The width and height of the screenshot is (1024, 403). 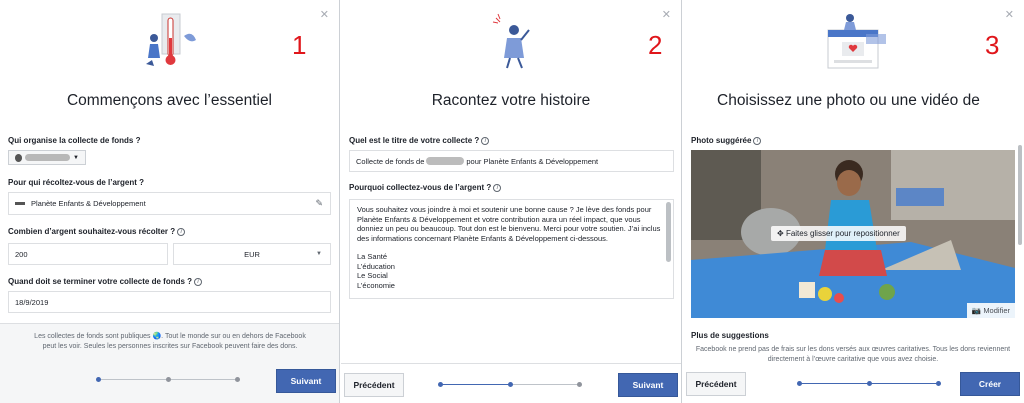 I want to click on create-button: Créer, so click(x=990, y=384).